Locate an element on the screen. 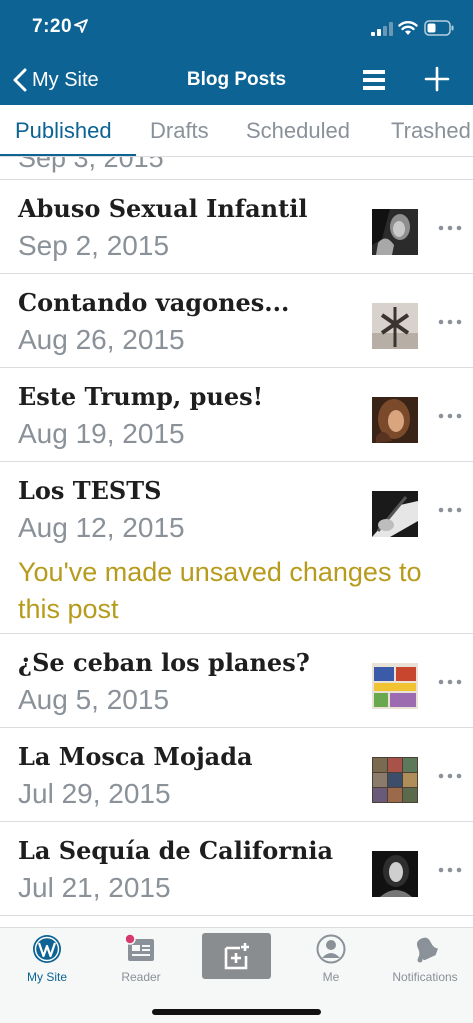 The height and width of the screenshot is (1023, 473). home-indicator is located at coordinates (236, 1012).